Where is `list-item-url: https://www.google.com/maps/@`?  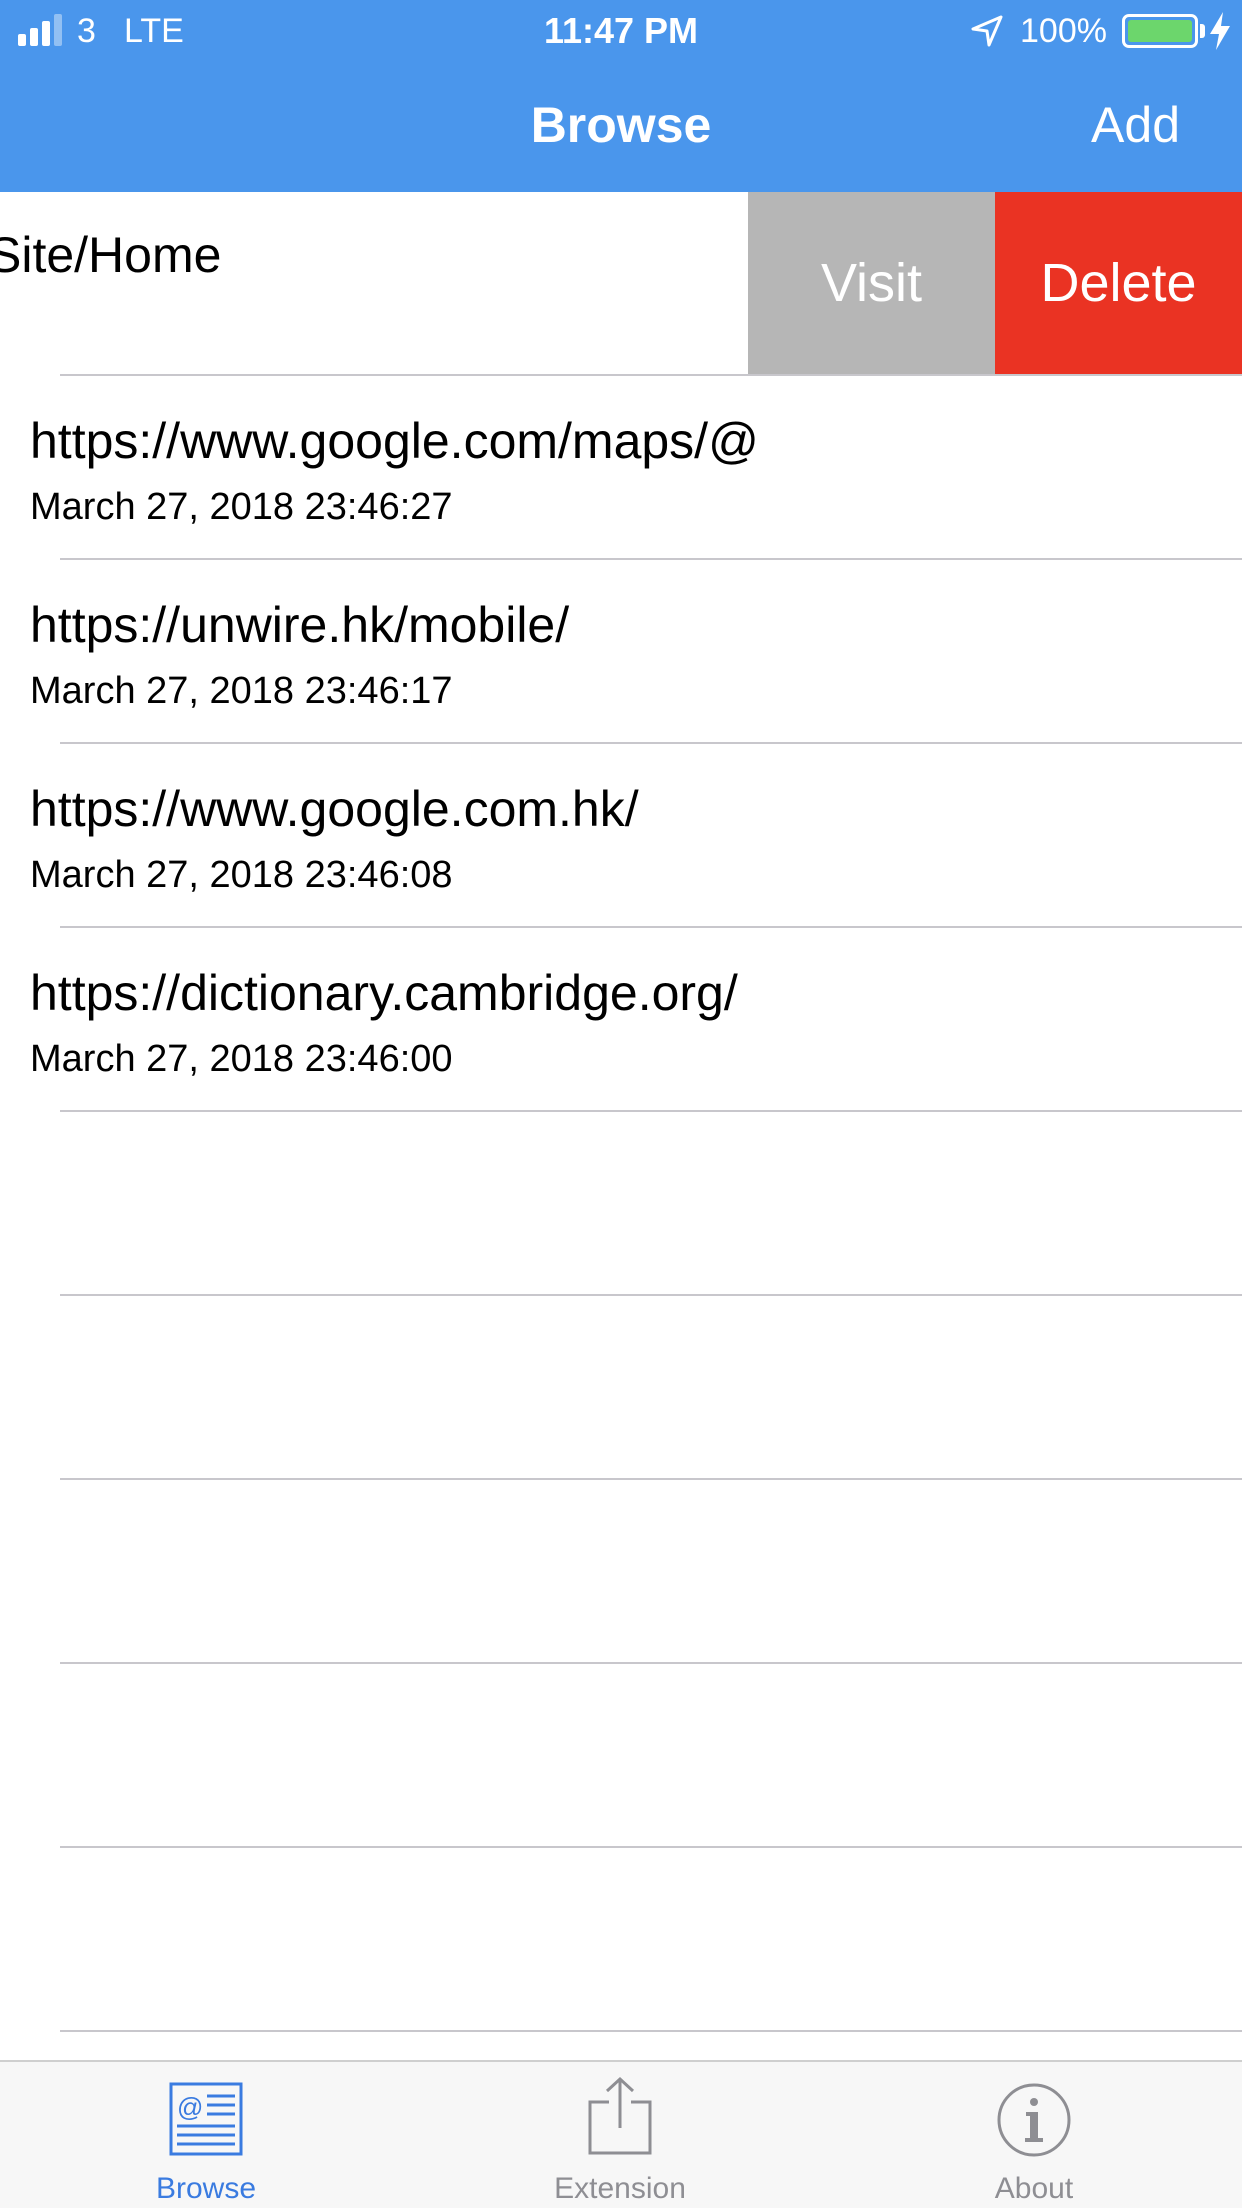 list-item-url: https://www.google.com/maps/@ is located at coordinates (394, 441).